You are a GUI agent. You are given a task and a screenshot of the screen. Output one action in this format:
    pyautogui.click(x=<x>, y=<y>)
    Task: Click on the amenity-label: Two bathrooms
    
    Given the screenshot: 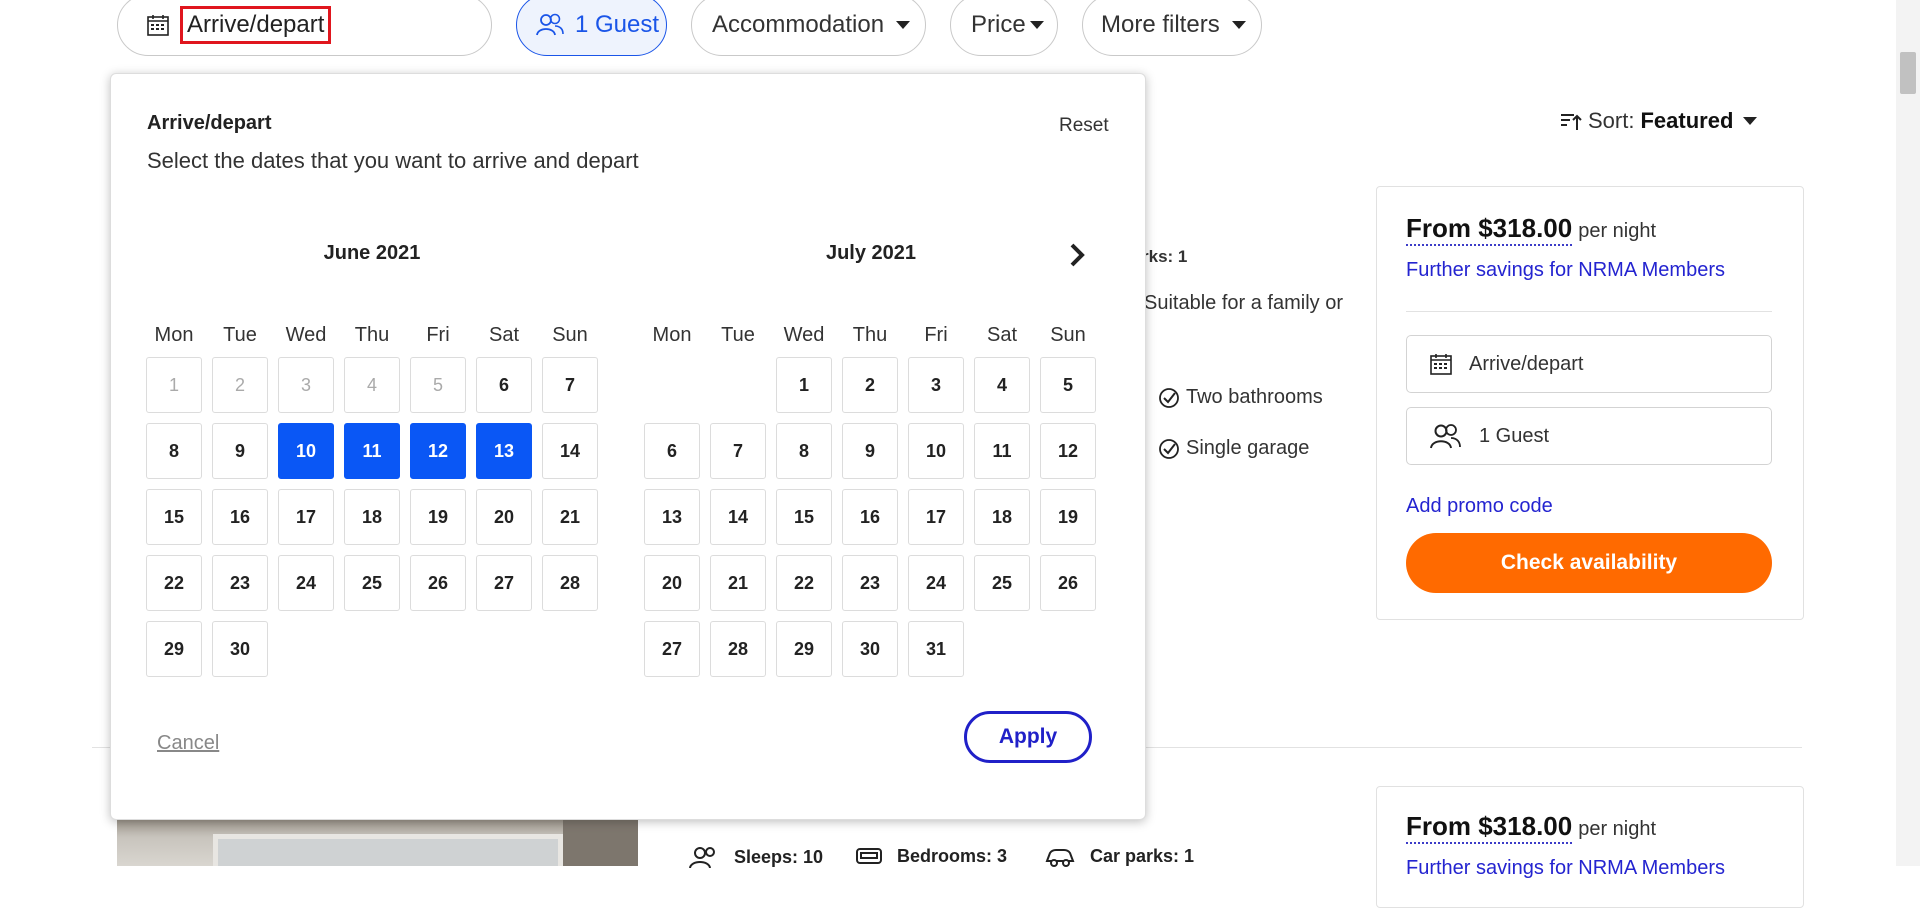 What is the action you would take?
    pyautogui.click(x=1254, y=397)
    